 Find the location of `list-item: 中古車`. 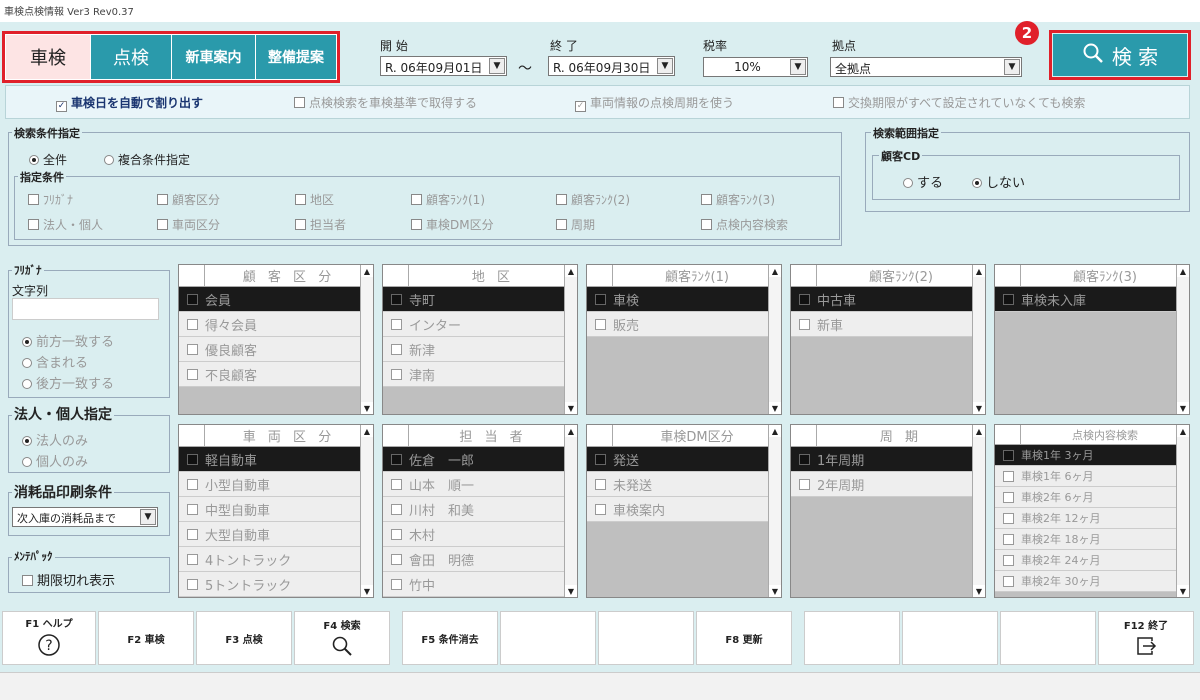

list-item: 中古車 is located at coordinates (888, 299).